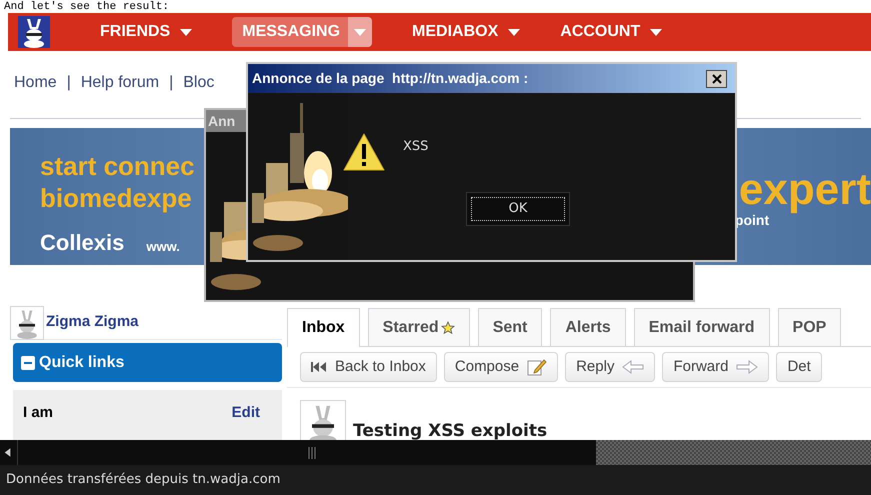  Describe the element at coordinates (588, 327) in the screenshot. I see `tab: Alerts` at that location.